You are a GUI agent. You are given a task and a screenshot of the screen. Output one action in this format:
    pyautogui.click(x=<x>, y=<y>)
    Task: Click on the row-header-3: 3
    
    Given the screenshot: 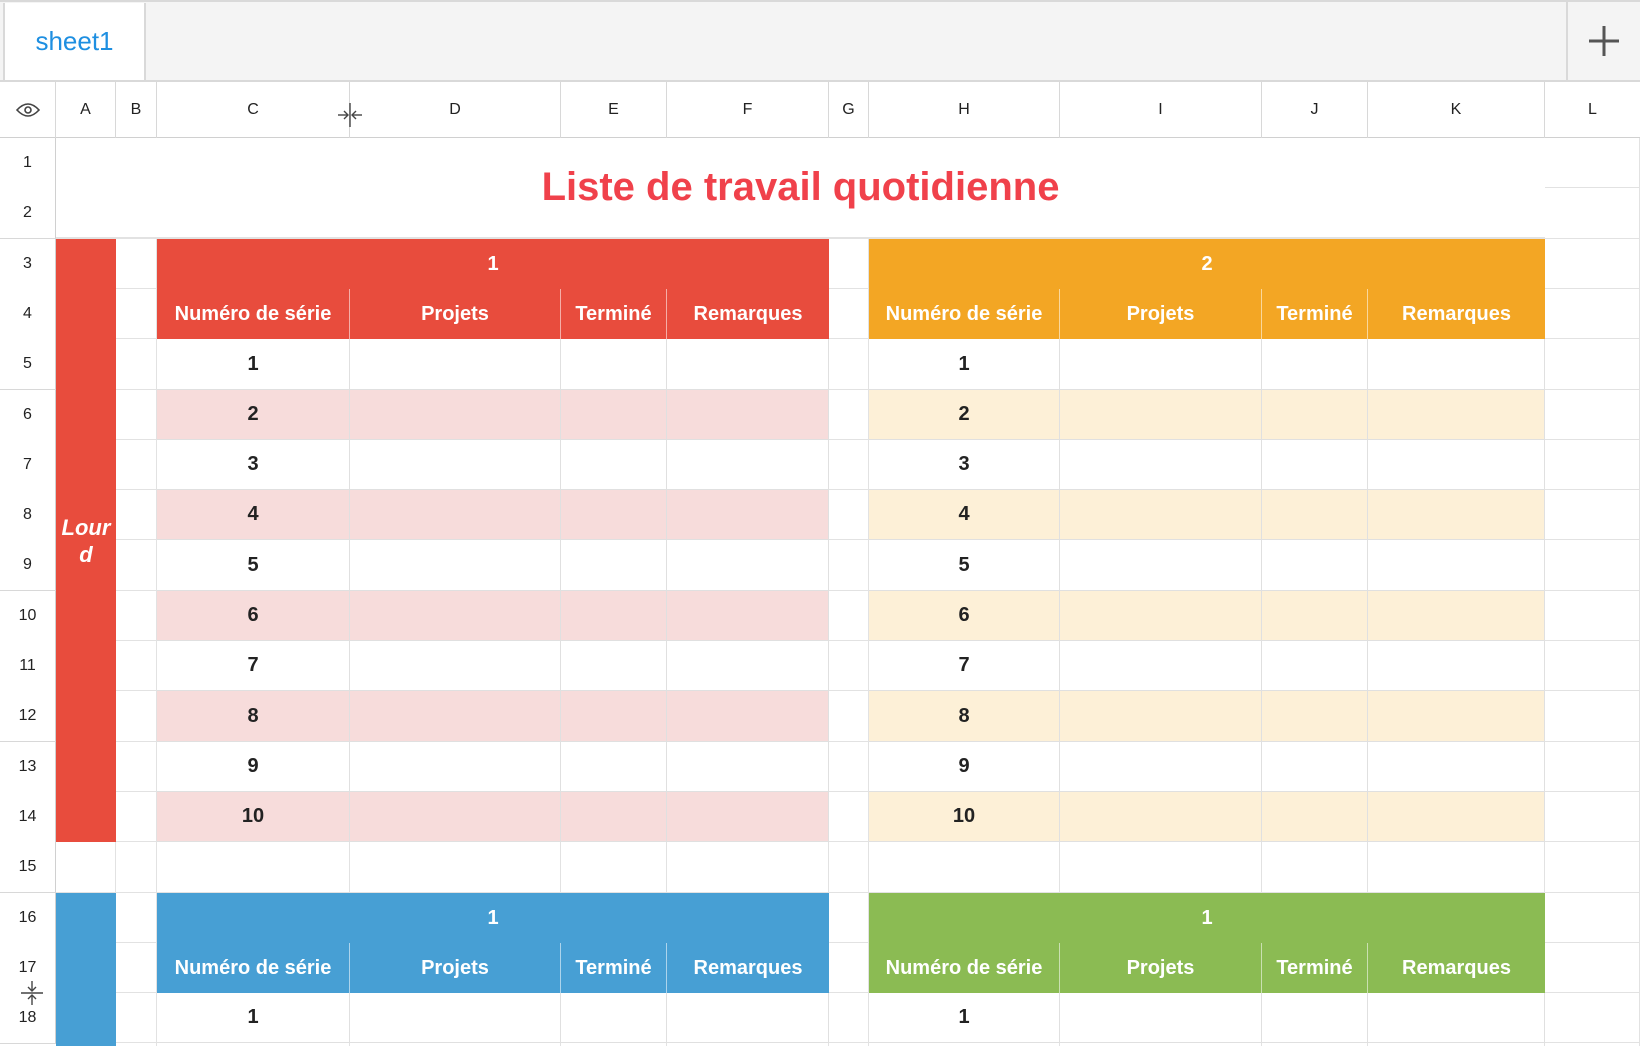 What is the action you would take?
    pyautogui.click(x=28, y=264)
    